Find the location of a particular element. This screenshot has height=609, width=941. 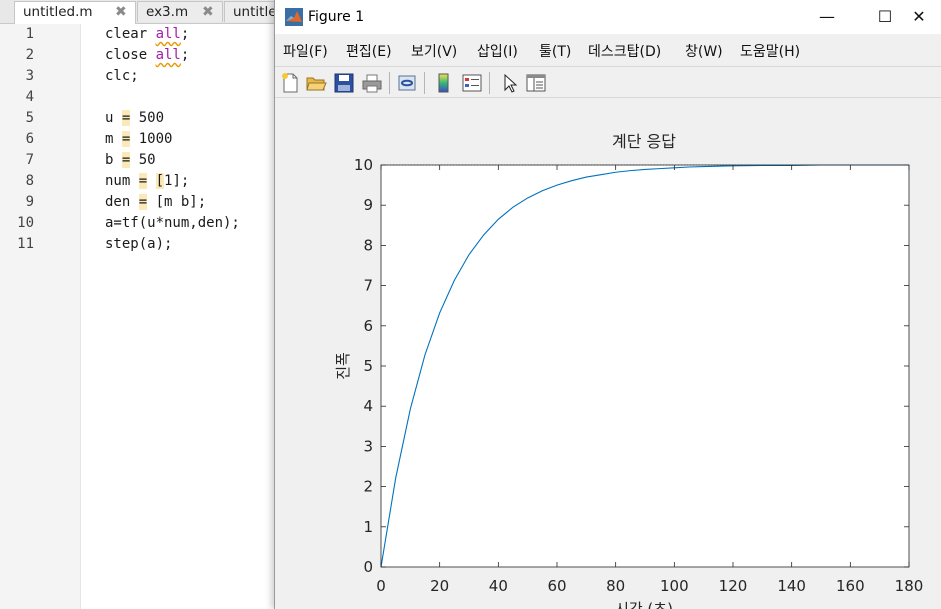

code-line: 6 m = 1000 is located at coordinates (137, 139).